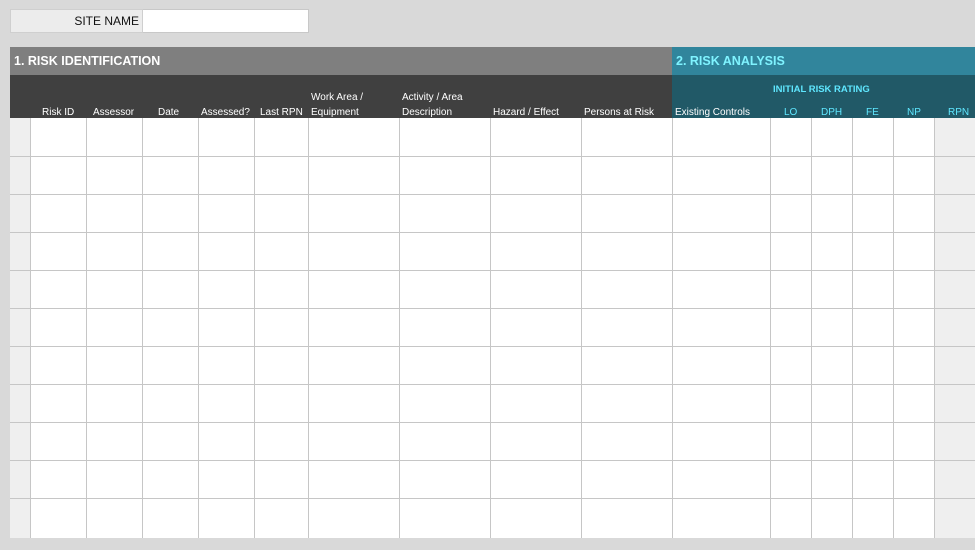 The width and height of the screenshot is (975, 550). What do you see at coordinates (226, 21) in the screenshot?
I see `site-name-input` at bounding box center [226, 21].